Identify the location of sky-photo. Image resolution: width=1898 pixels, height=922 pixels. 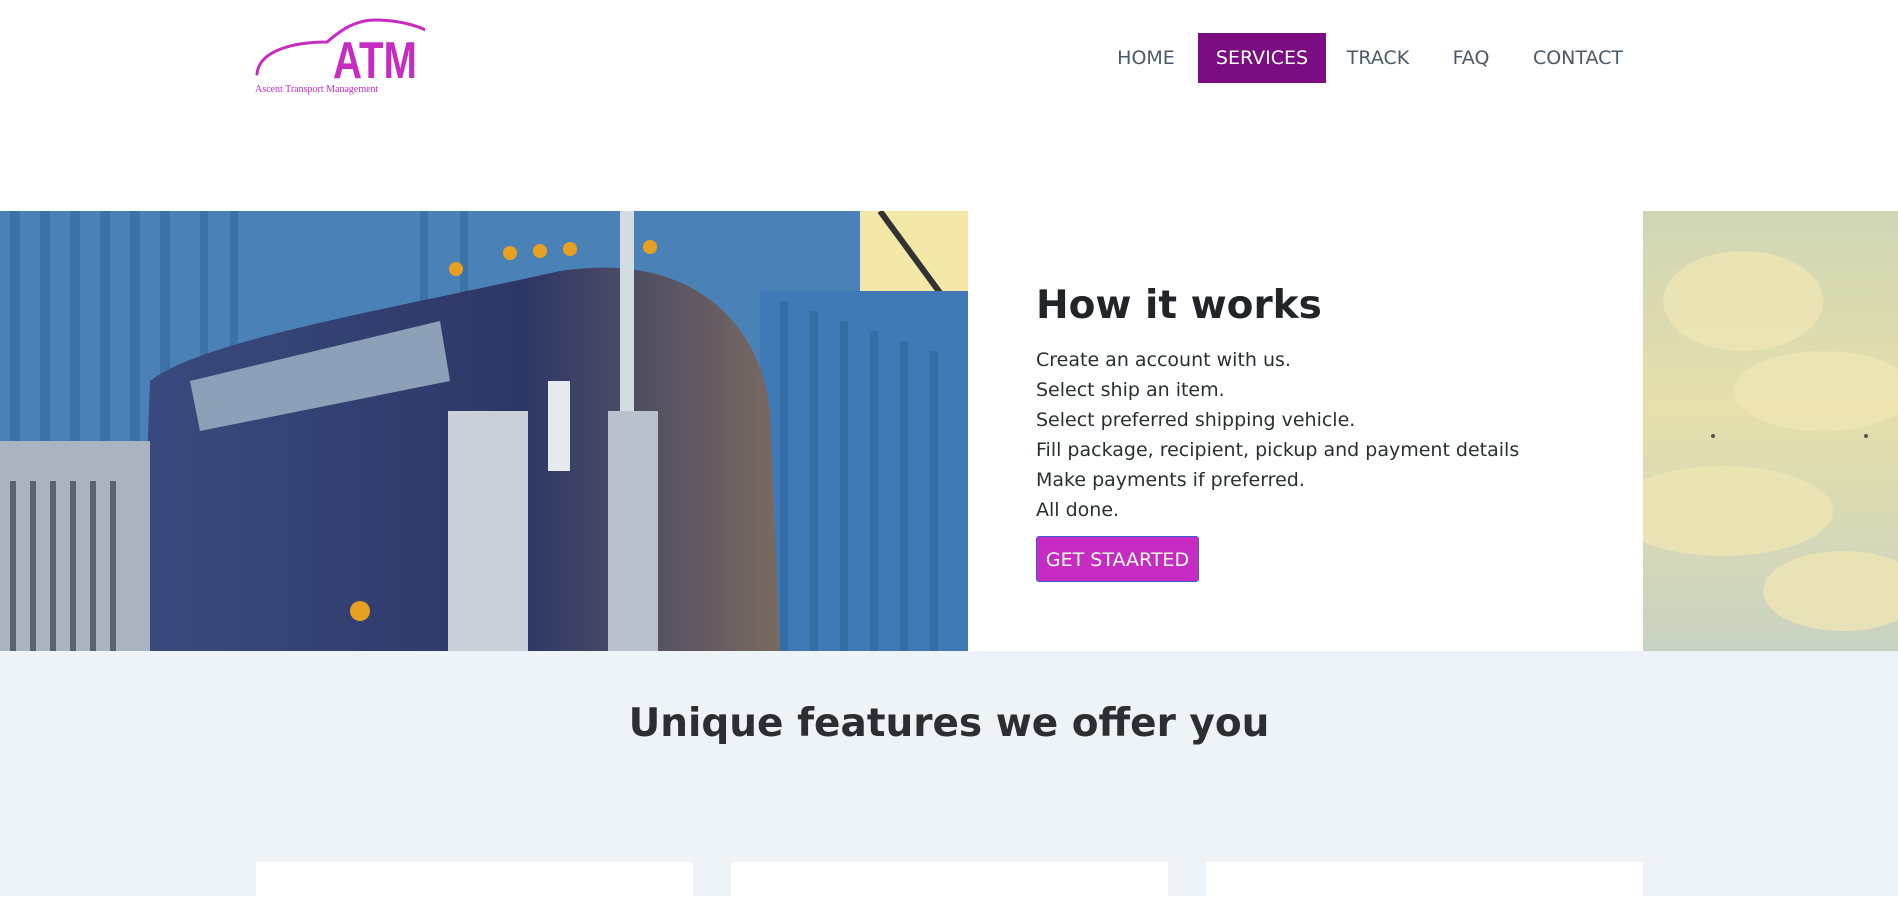
(1770, 431).